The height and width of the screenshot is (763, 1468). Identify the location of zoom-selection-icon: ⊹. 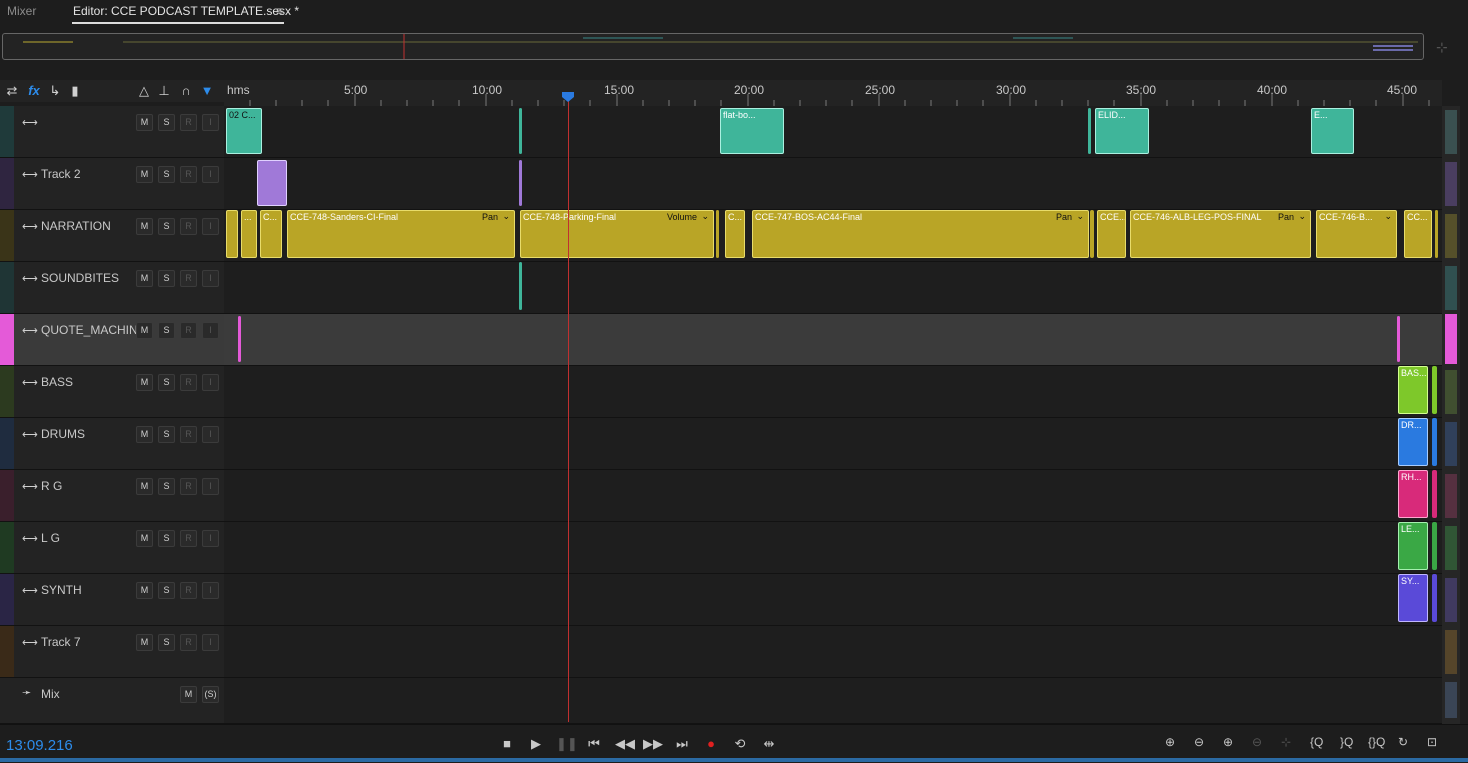
(1286, 742).